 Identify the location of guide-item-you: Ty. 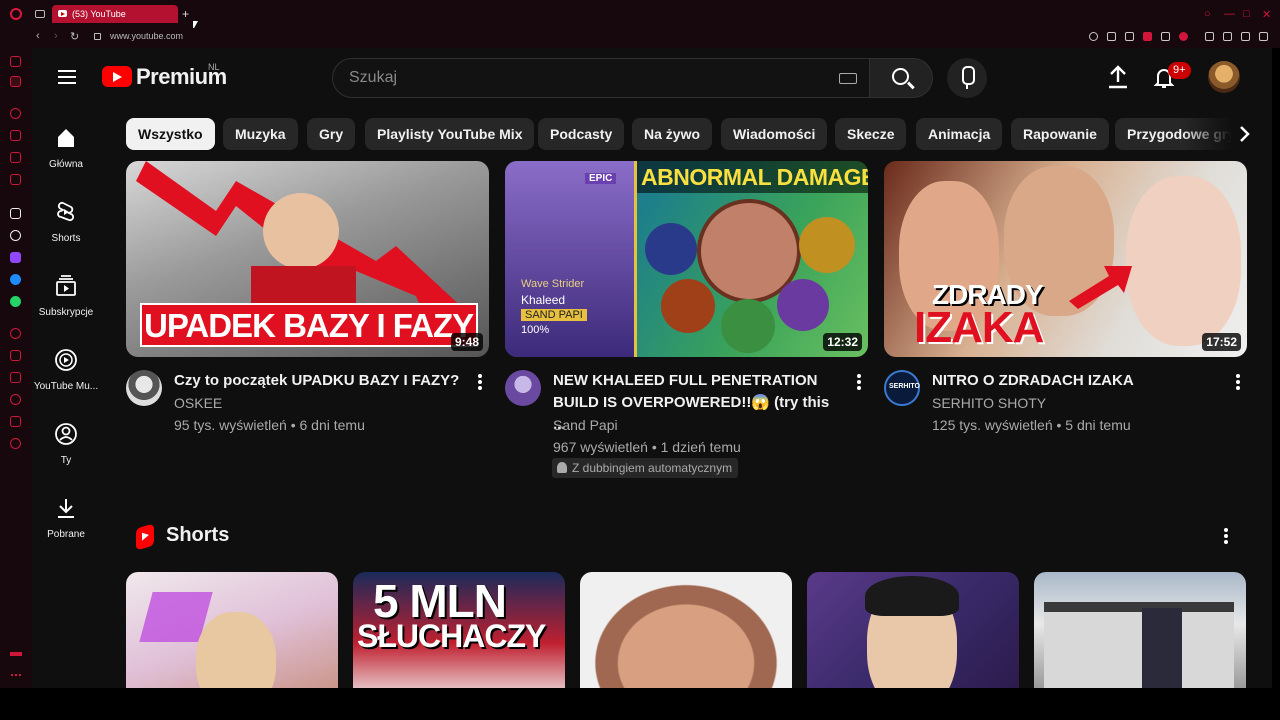
(66, 444).